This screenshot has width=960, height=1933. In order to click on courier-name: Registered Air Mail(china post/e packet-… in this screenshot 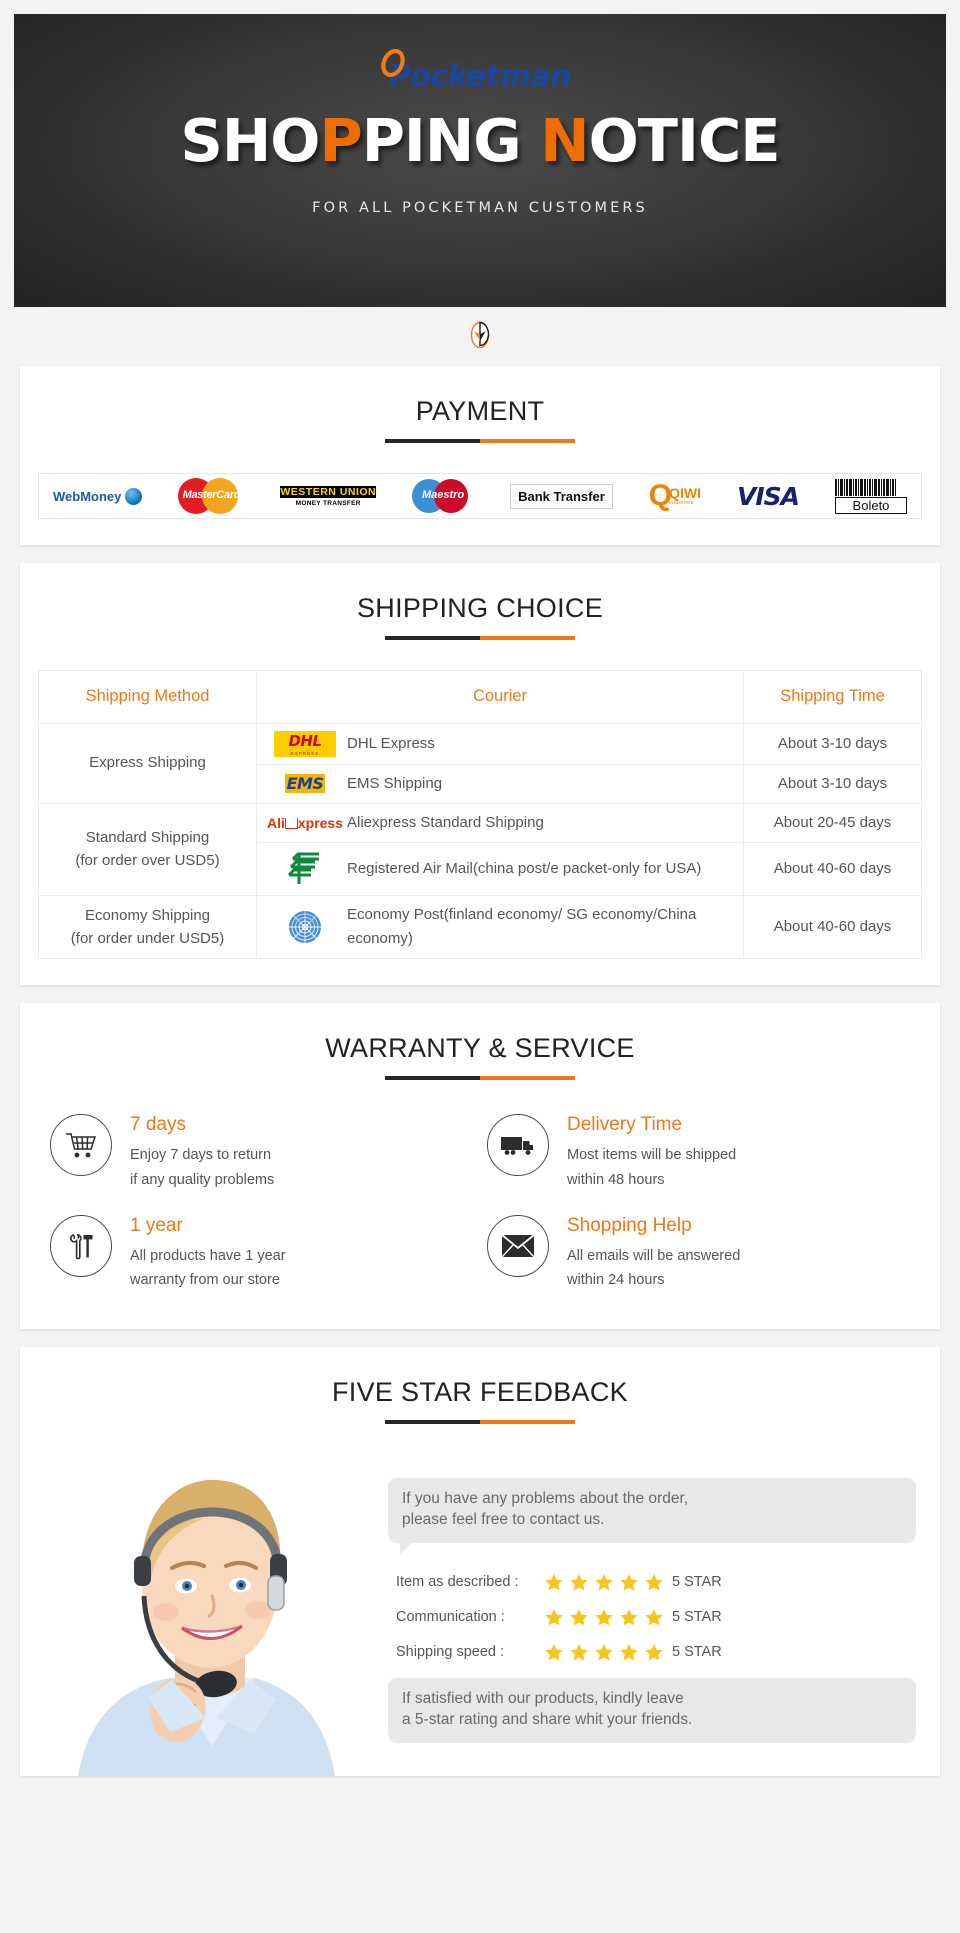, I will do `click(524, 868)`.